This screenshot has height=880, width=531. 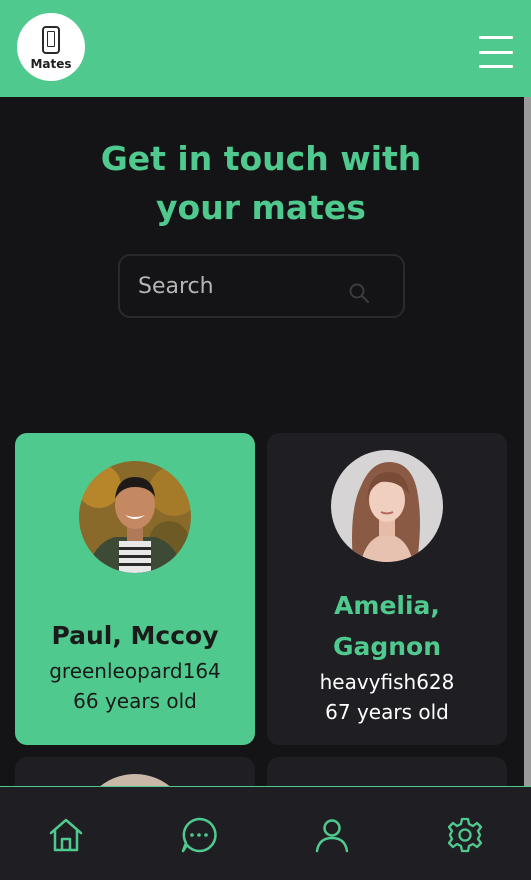 What do you see at coordinates (238, 286) in the screenshot?
I see `search-input` at bounding box center [238, 286].